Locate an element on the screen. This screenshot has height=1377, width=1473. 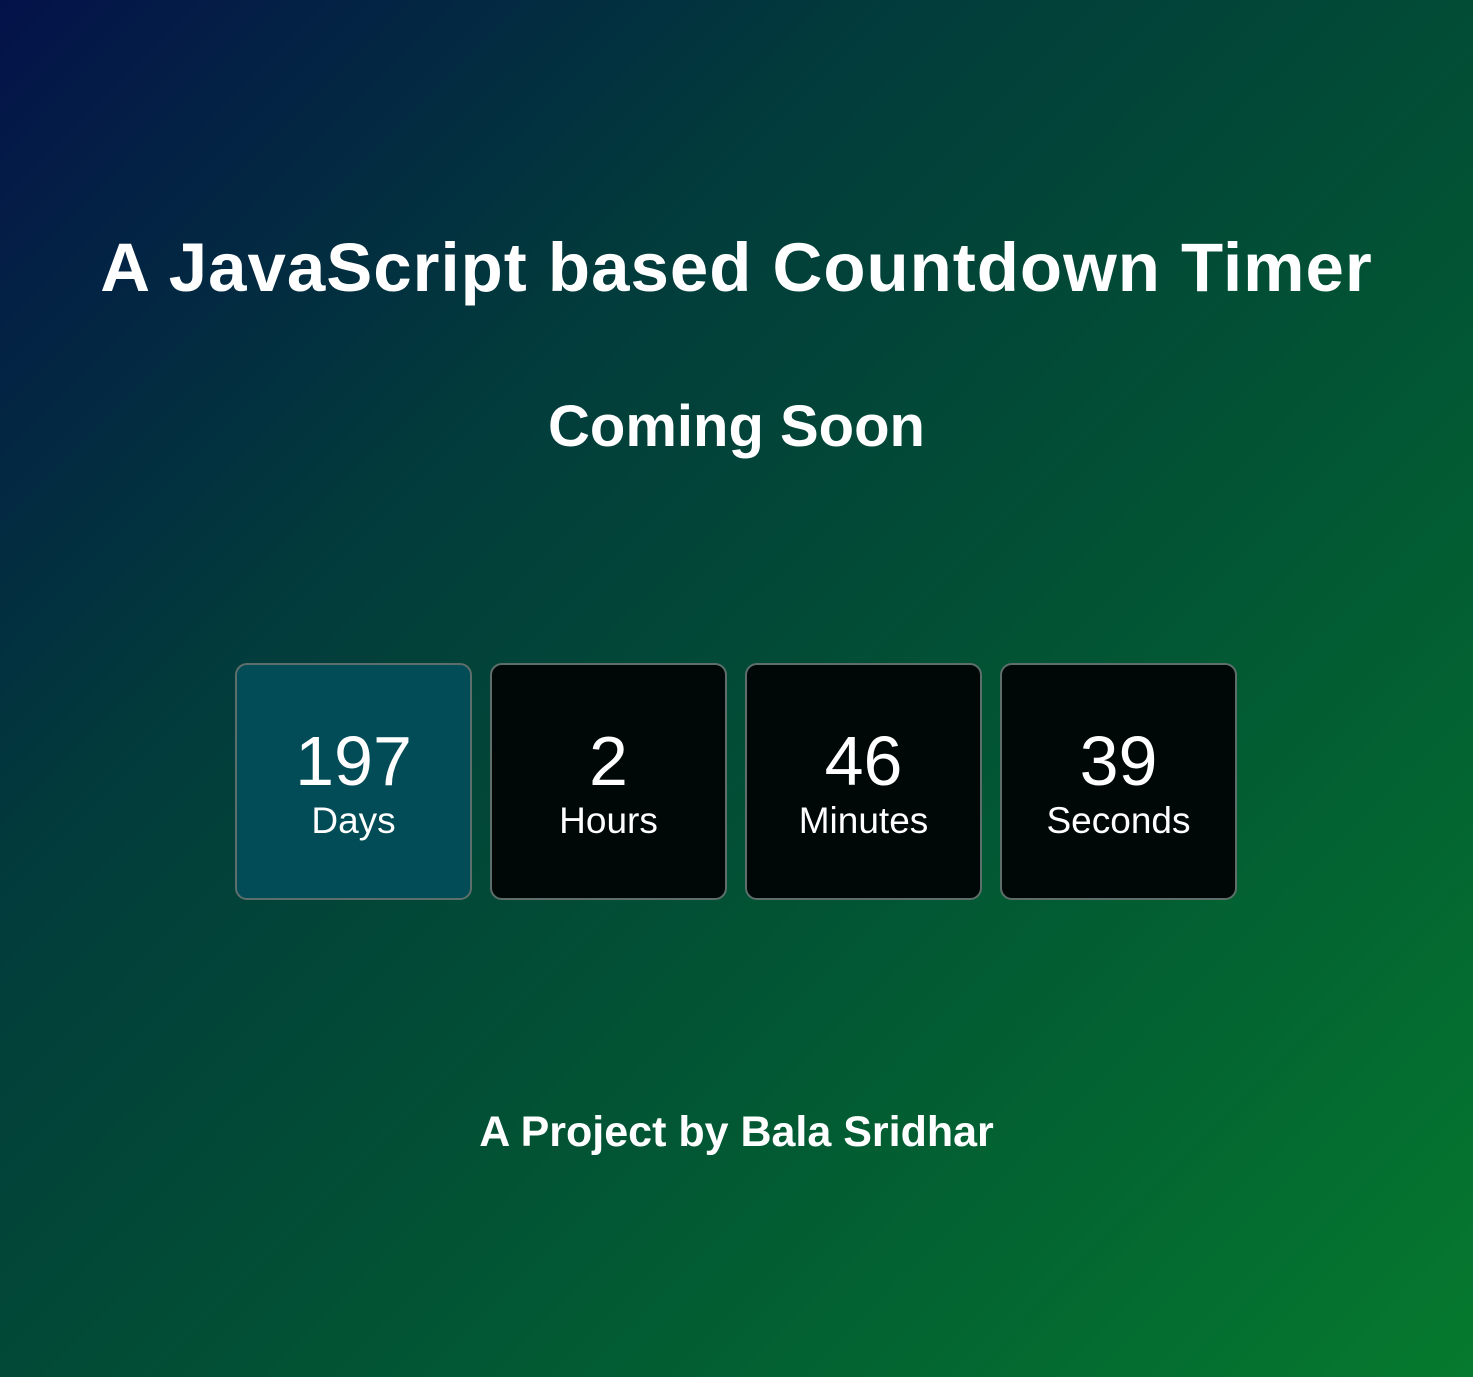
seconds-label: Seconds is located at coordinates (1118, 820).